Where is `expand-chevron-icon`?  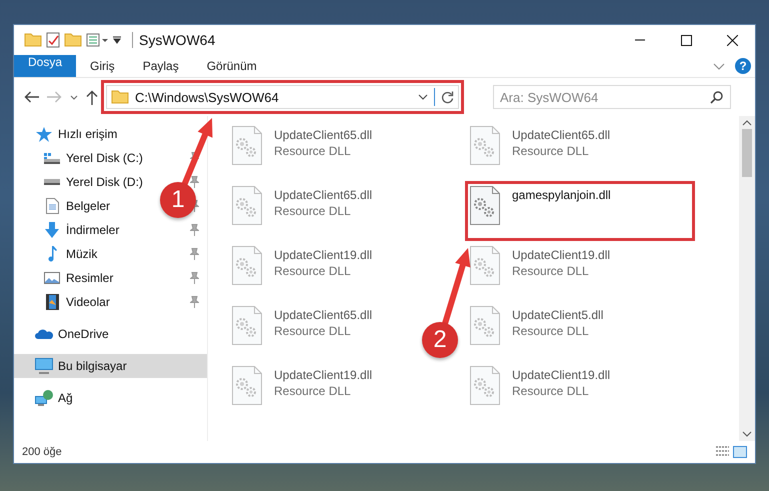 expand-chevron-icon is located at coordinates (719, 66).